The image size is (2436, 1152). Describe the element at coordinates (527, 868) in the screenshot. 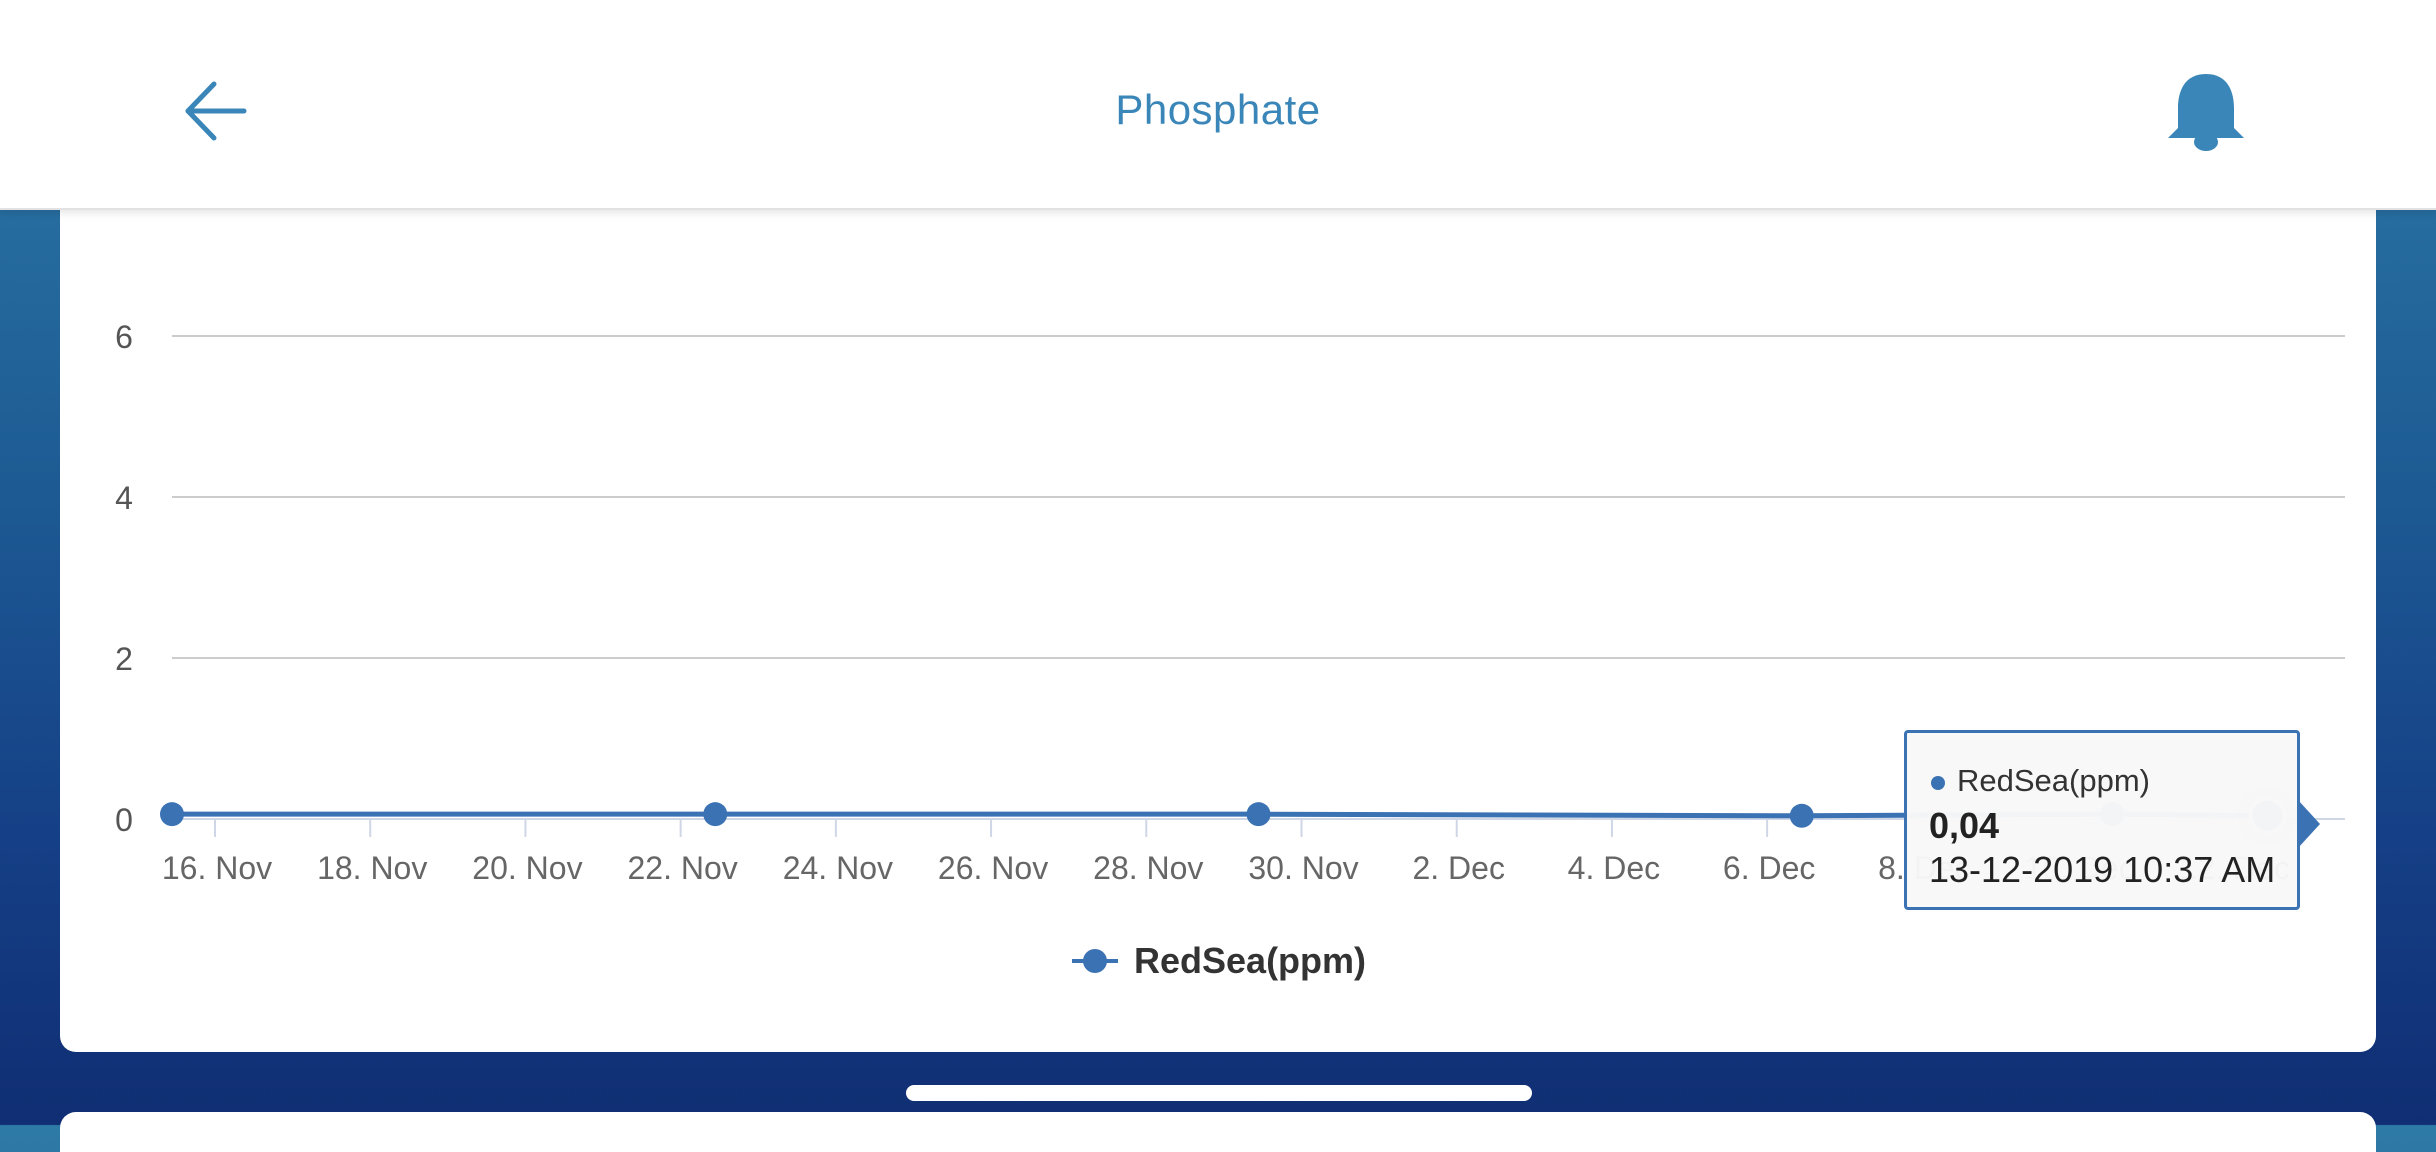

I see `x-tick-label: 20. Nov` at that location.